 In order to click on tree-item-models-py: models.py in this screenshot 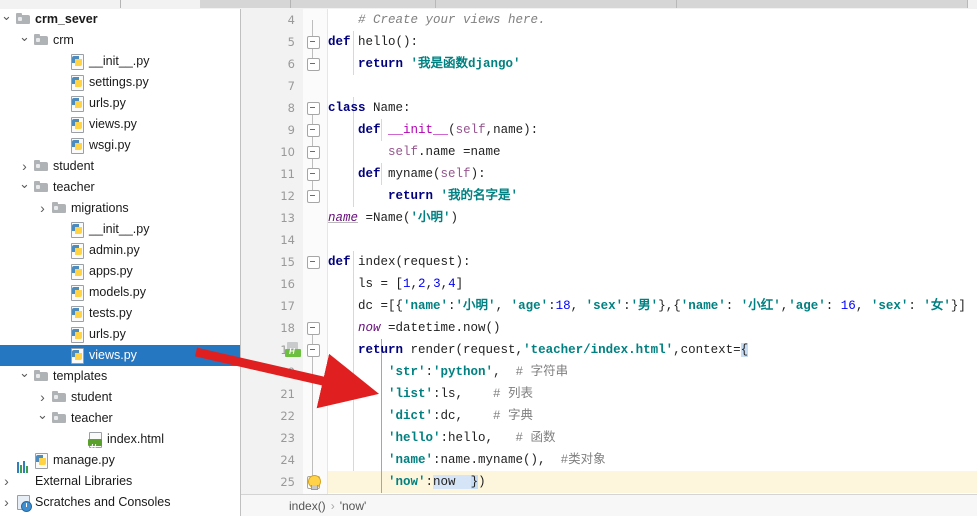, I will do `click(120, 292)`.